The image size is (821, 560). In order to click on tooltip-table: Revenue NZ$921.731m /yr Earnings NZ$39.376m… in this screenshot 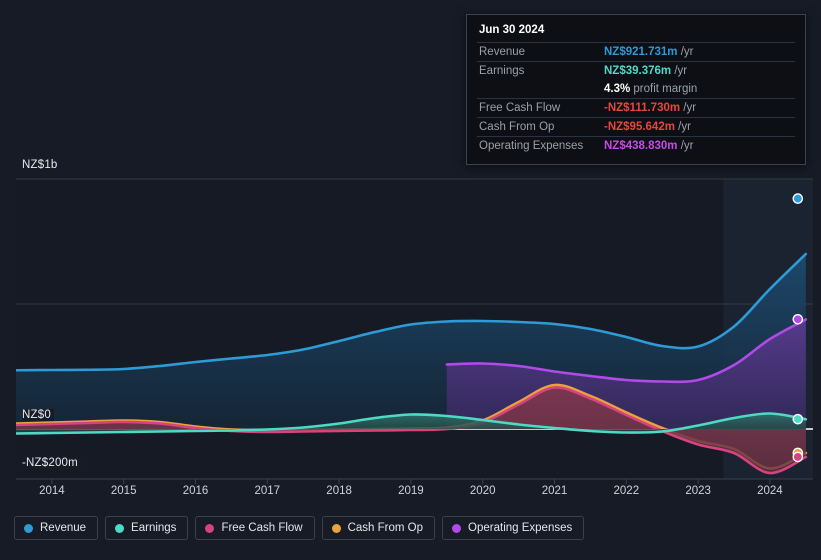, I will do `click(636, 98)`.